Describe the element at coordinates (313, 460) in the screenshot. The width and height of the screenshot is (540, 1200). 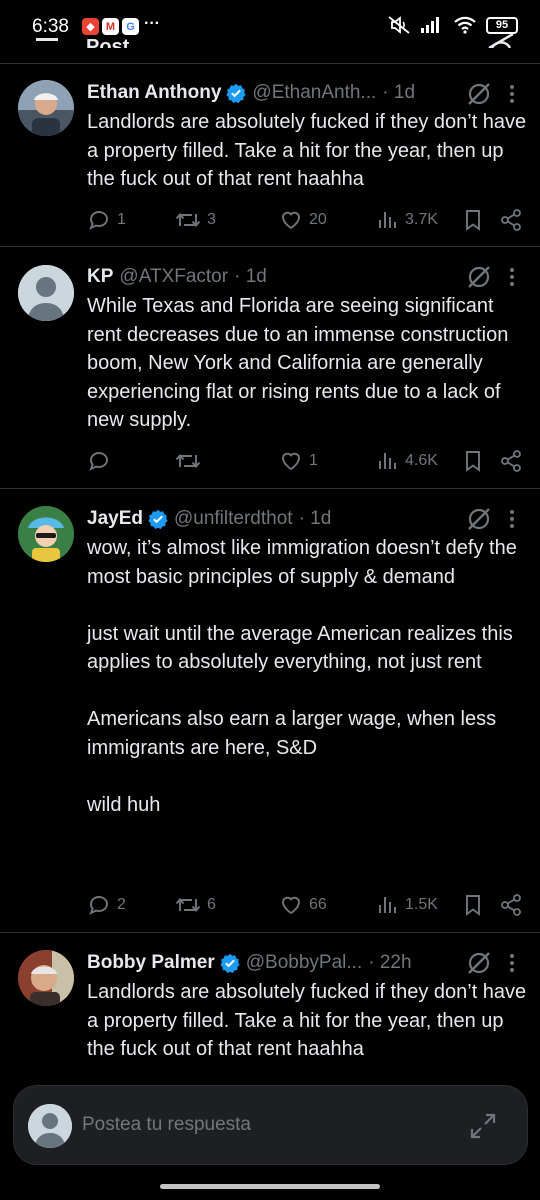
I see `like-count: 1` at that location.